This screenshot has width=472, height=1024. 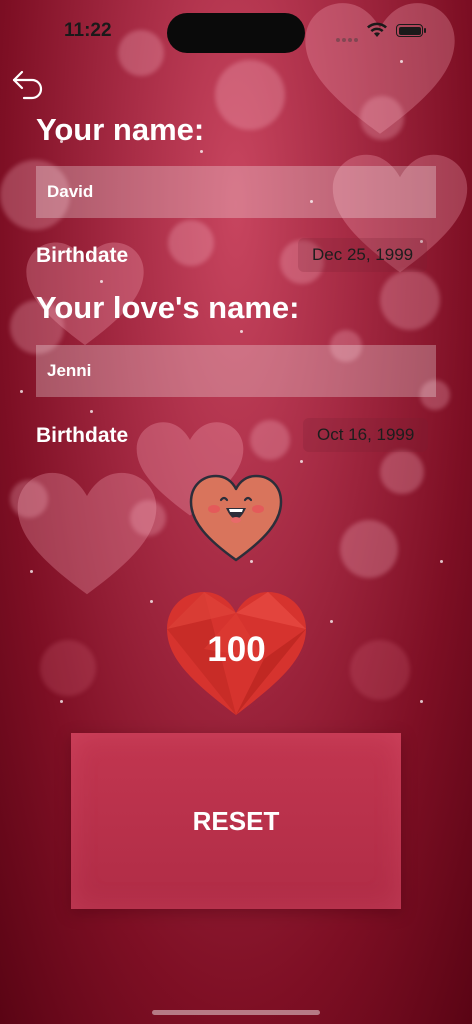 I want to click on reset-button: RESET, so click(x=236, y=821).